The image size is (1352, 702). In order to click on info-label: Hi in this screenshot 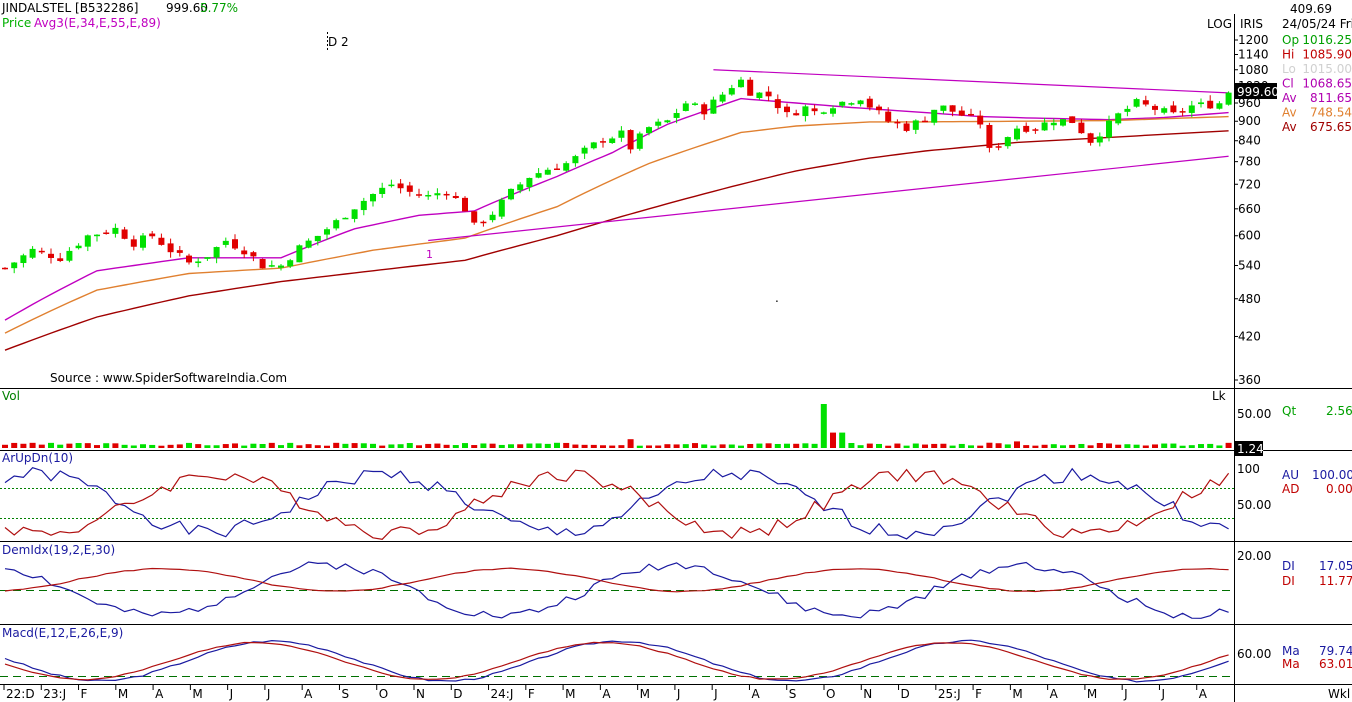, I will do `click(1288, 55)`.